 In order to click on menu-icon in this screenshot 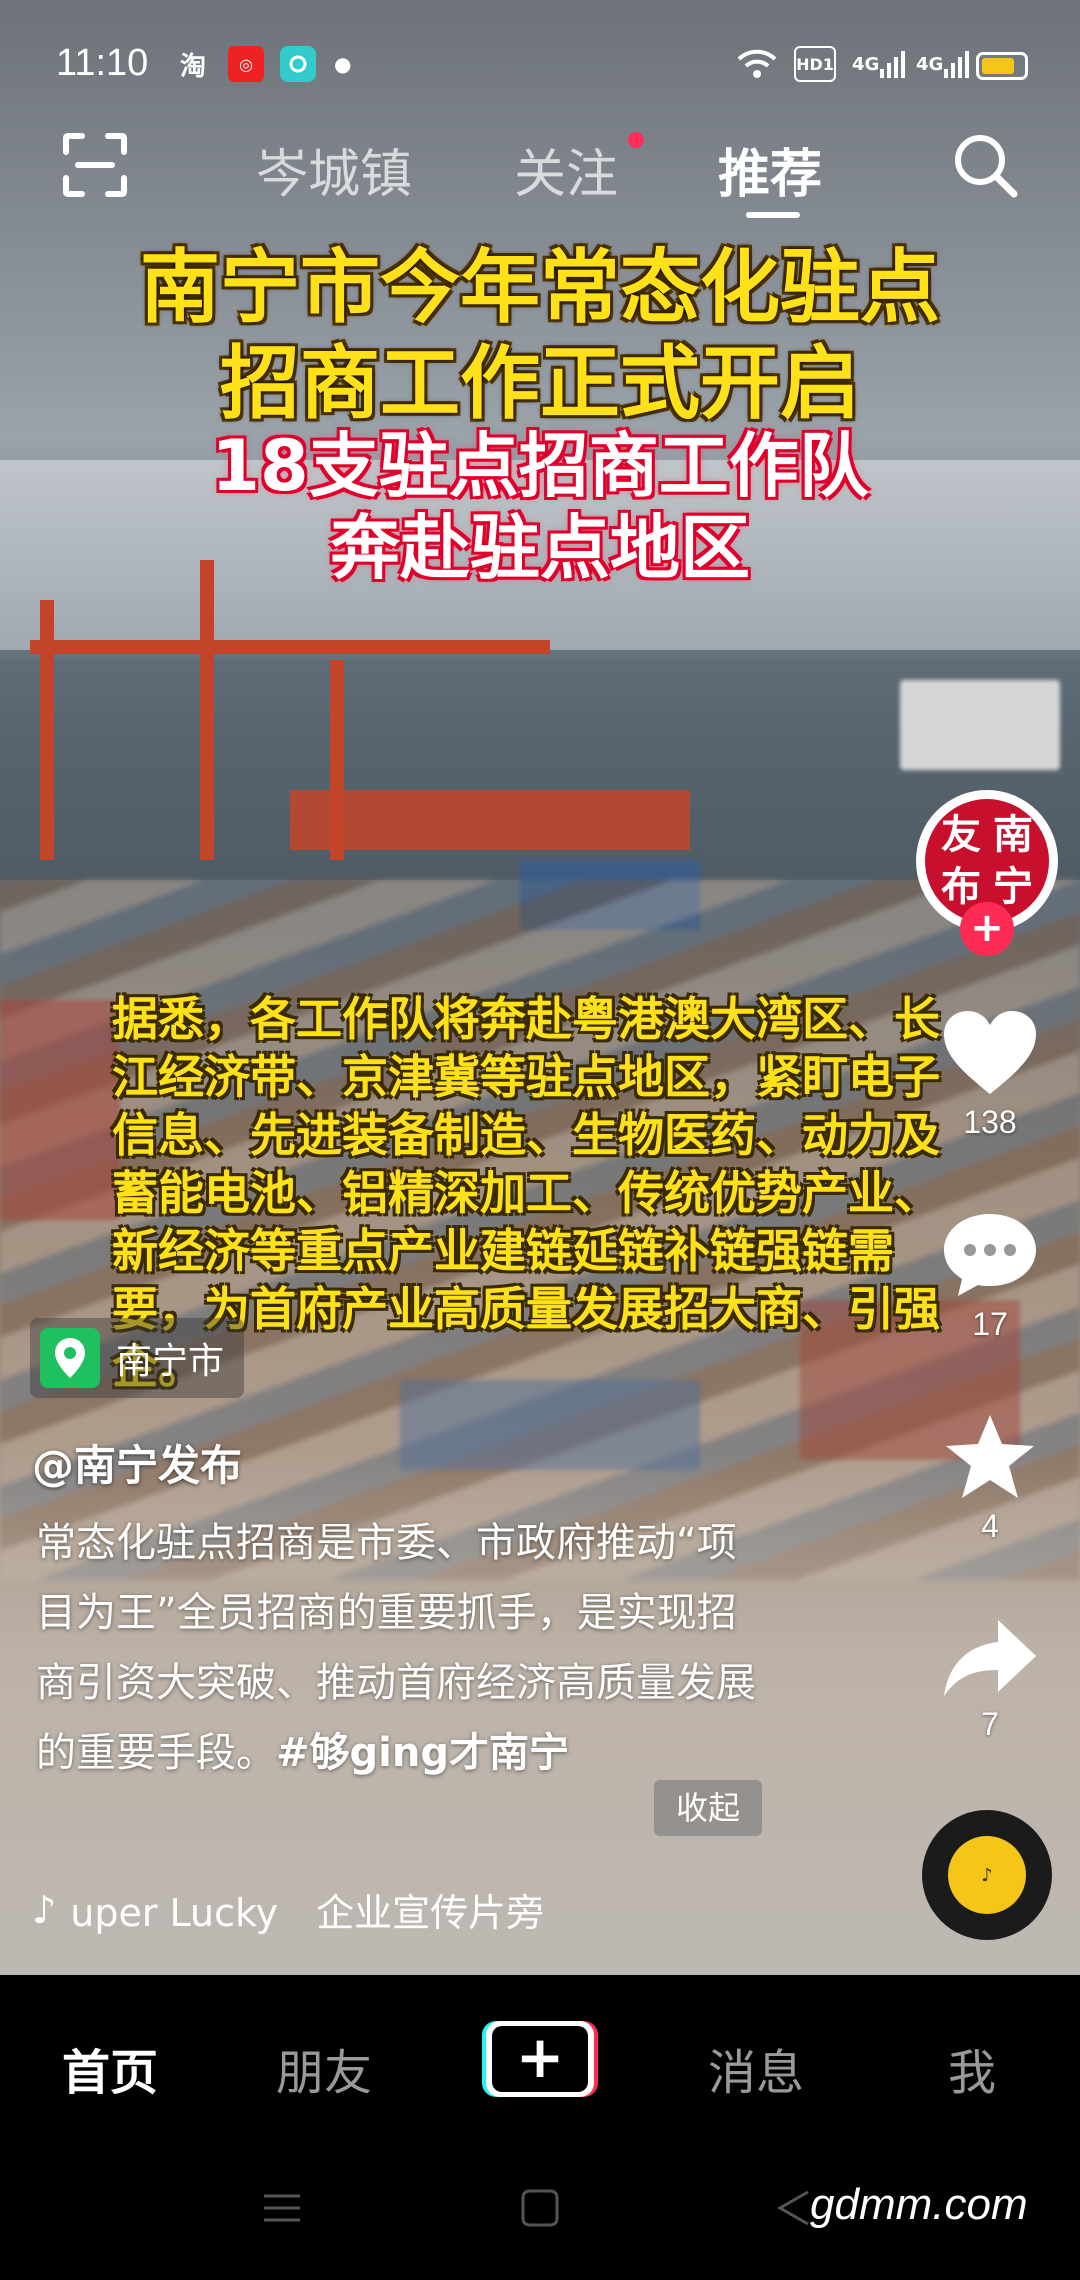, I will do `click(282, 2210)`.